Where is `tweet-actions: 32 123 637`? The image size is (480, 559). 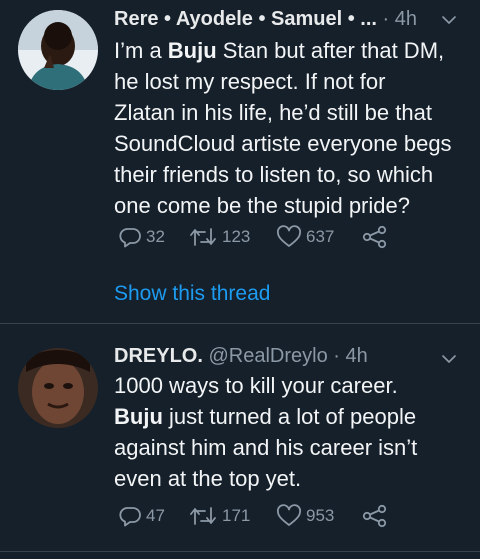
tweet-actions: 32 123 637 is located at coordinates (253, 237).